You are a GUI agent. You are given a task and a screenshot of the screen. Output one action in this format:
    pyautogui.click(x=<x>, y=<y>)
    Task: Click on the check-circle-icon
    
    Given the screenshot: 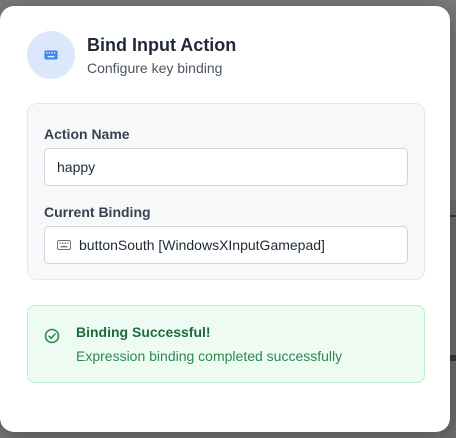 What is the action you would take?
    pyautogui.click(x=52, y=338)
    